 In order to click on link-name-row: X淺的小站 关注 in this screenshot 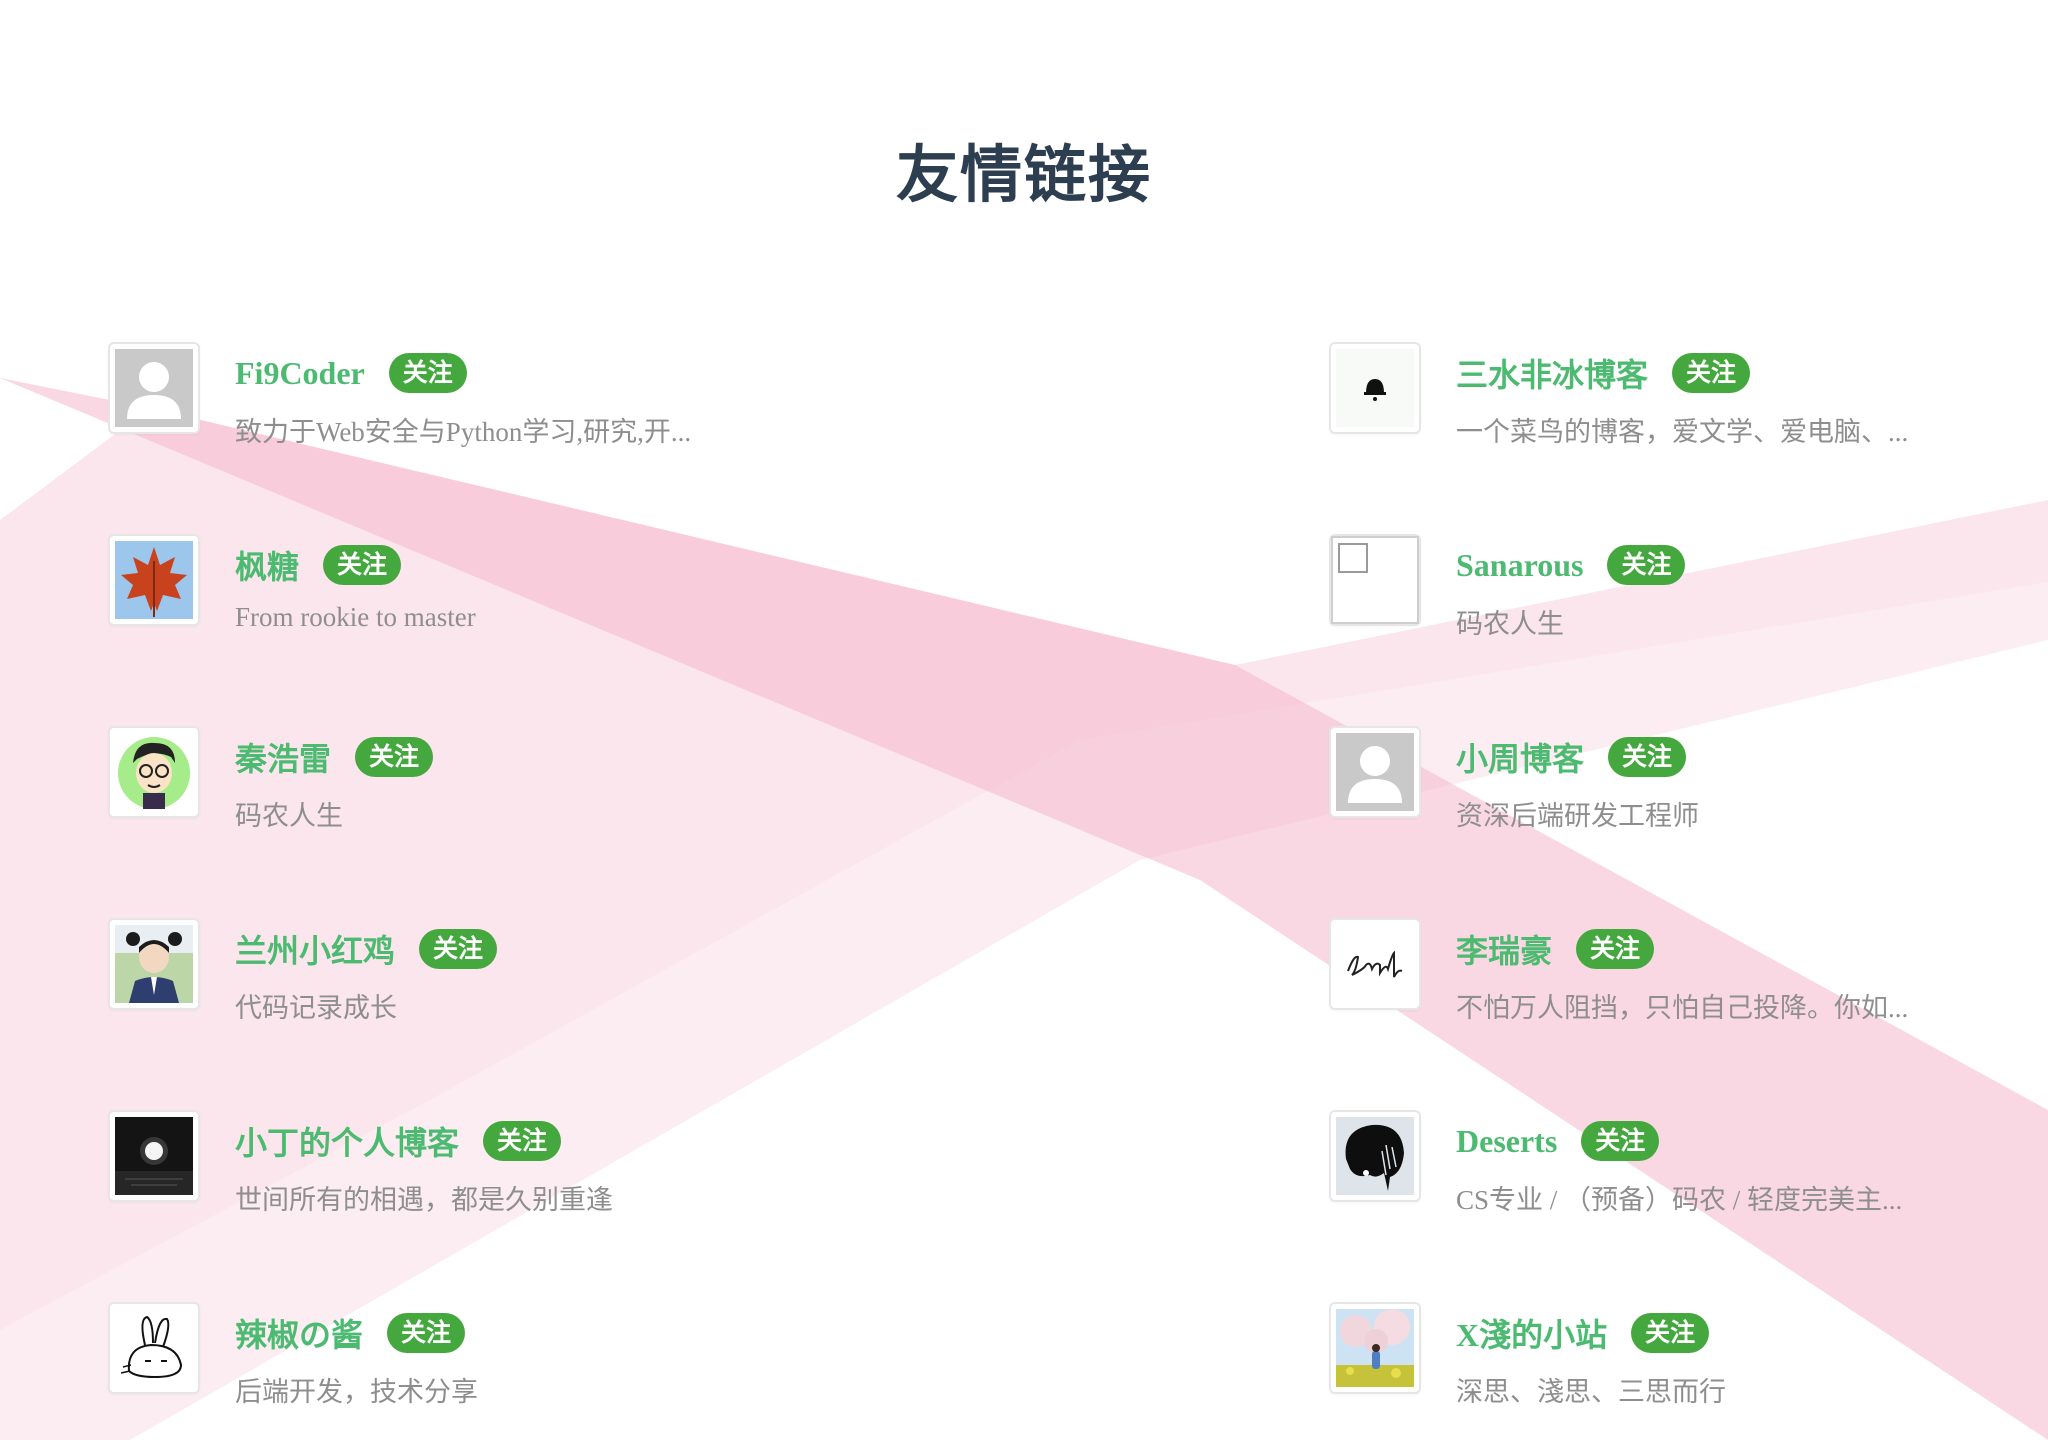, I will do `click(1583, 1333)`.